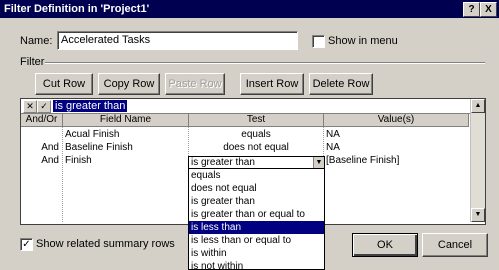 The height and width of the screenshot is (270, 499). What do you see at coordinates (256, 214) in the screenshot?
I see `dropdown-option: is greater than or equal to` at bounding box center [256, 214].